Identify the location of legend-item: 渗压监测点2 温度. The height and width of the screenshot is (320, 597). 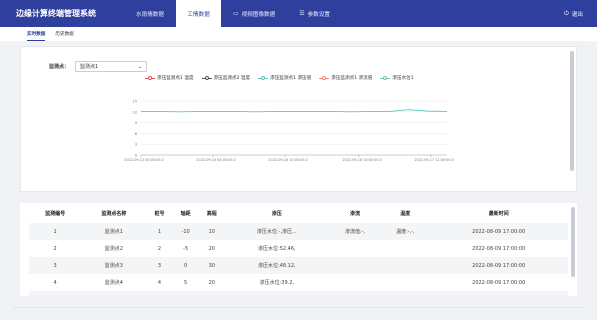
(226, 78).